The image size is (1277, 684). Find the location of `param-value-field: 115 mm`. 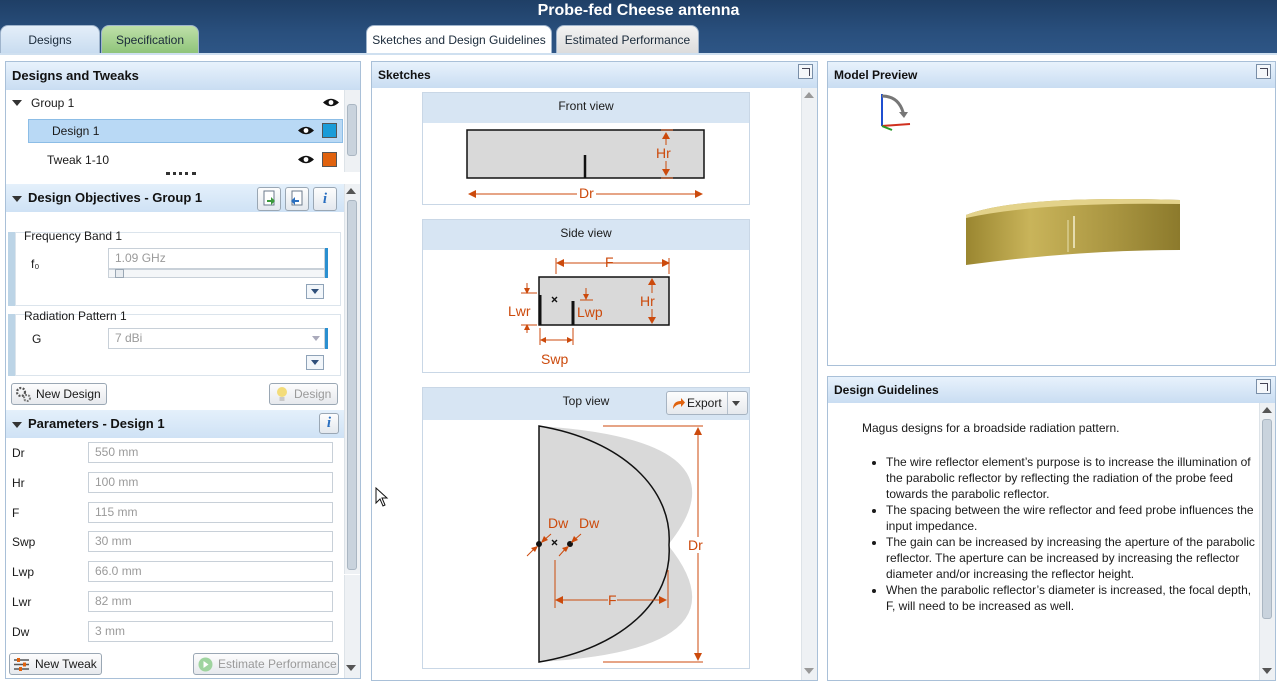

param-value-field: 115 mm is located at coordinates (210, 512).